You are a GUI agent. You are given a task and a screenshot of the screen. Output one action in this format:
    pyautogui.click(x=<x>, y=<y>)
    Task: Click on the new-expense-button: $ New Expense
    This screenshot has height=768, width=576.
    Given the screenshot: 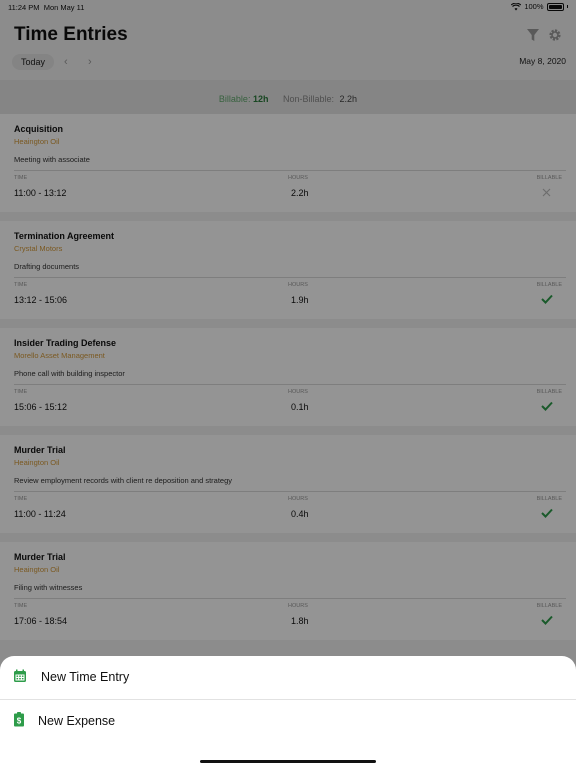 What is the action you would take?
    pyautogui.click(x=288, y=721)
    